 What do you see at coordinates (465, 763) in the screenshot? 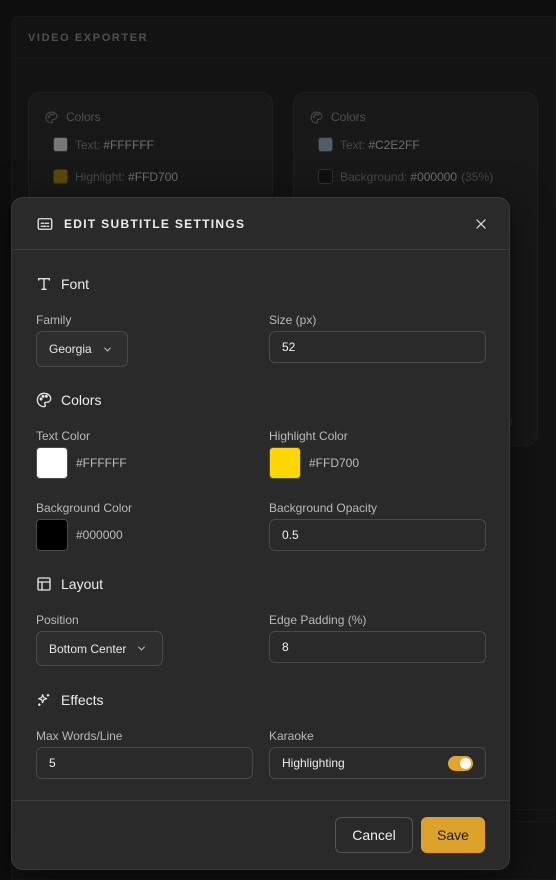
I see `toggle-knob` at bounding box center [465, 763].